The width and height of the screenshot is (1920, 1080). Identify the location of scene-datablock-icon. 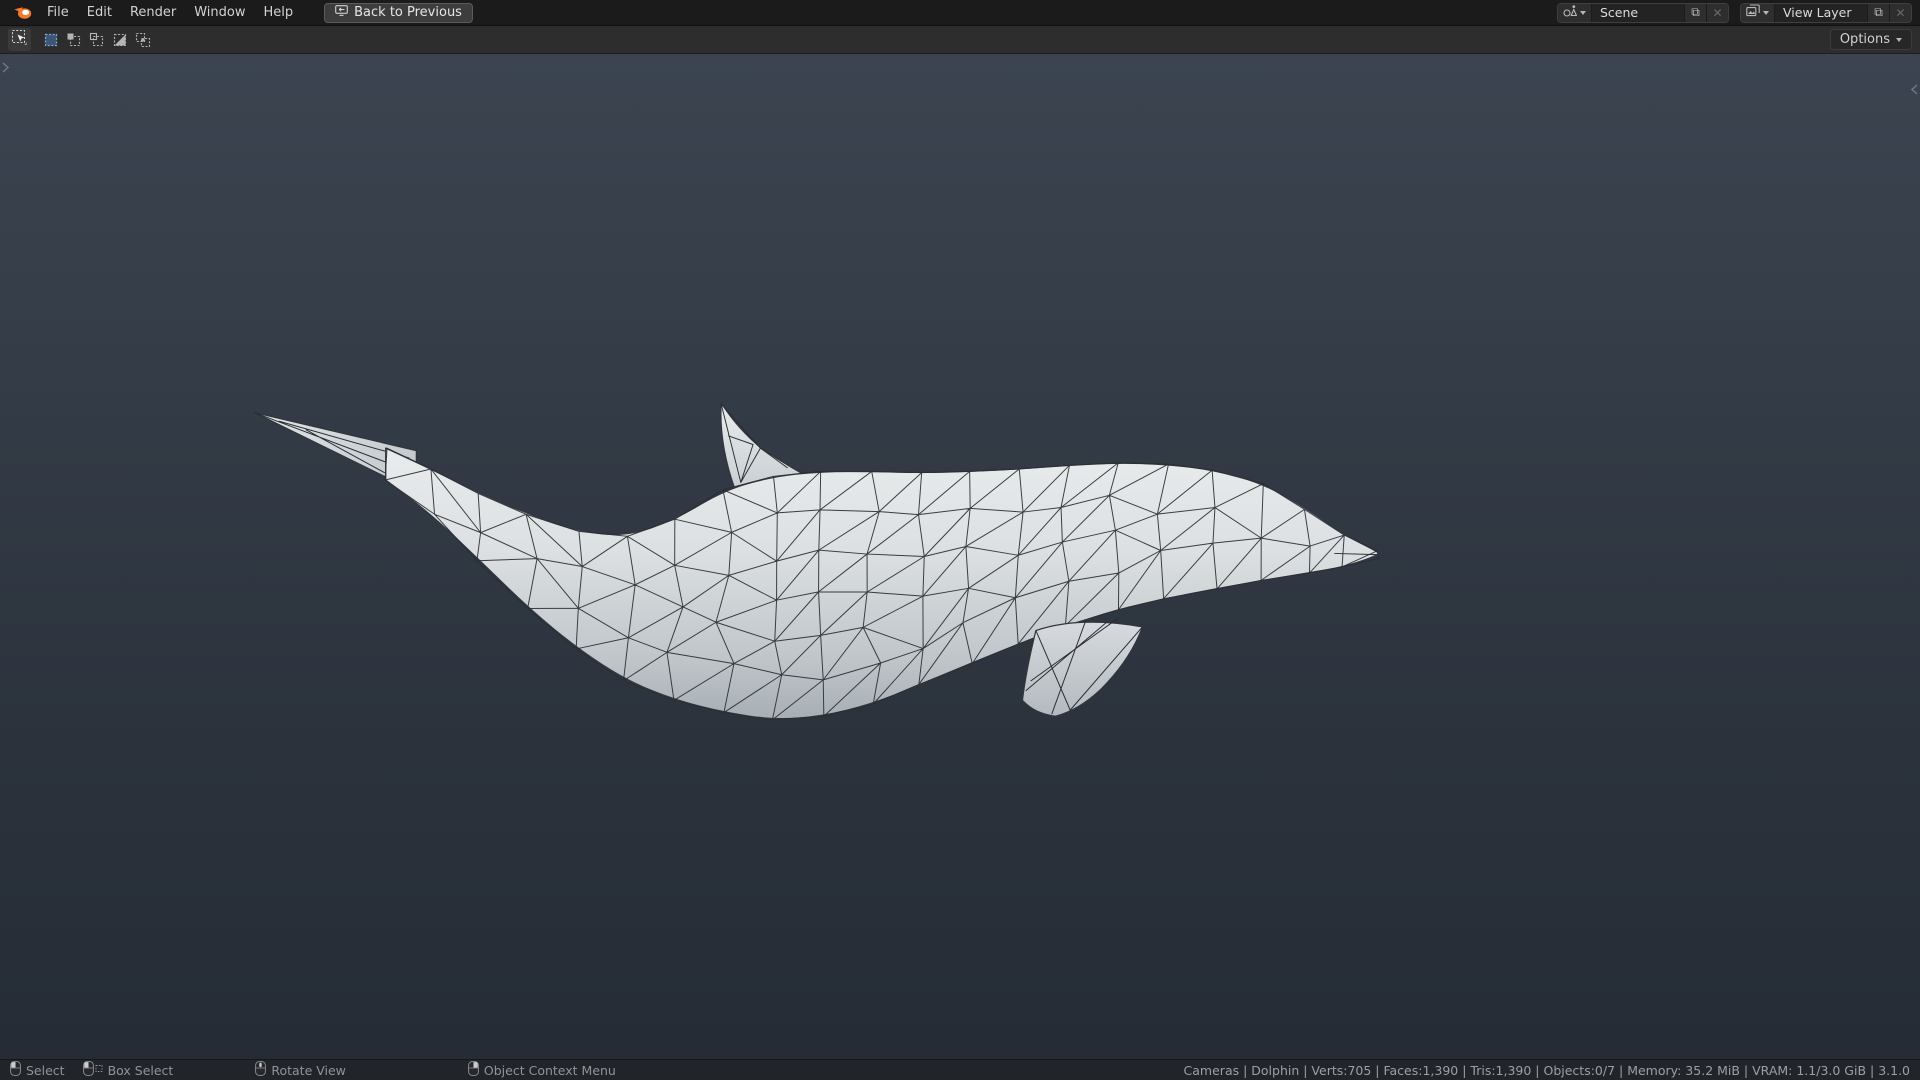
(1570, 12).